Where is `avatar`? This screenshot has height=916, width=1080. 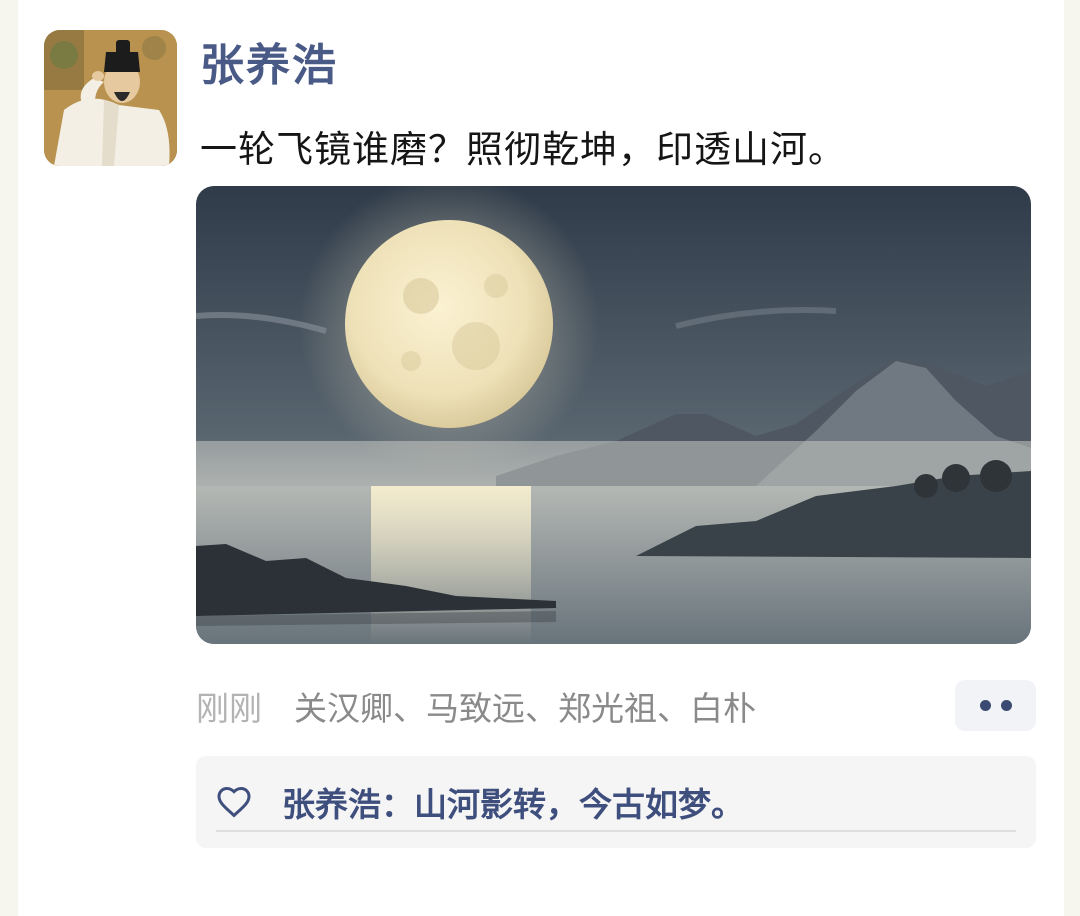
avatar is located at coordinates (110, 98).